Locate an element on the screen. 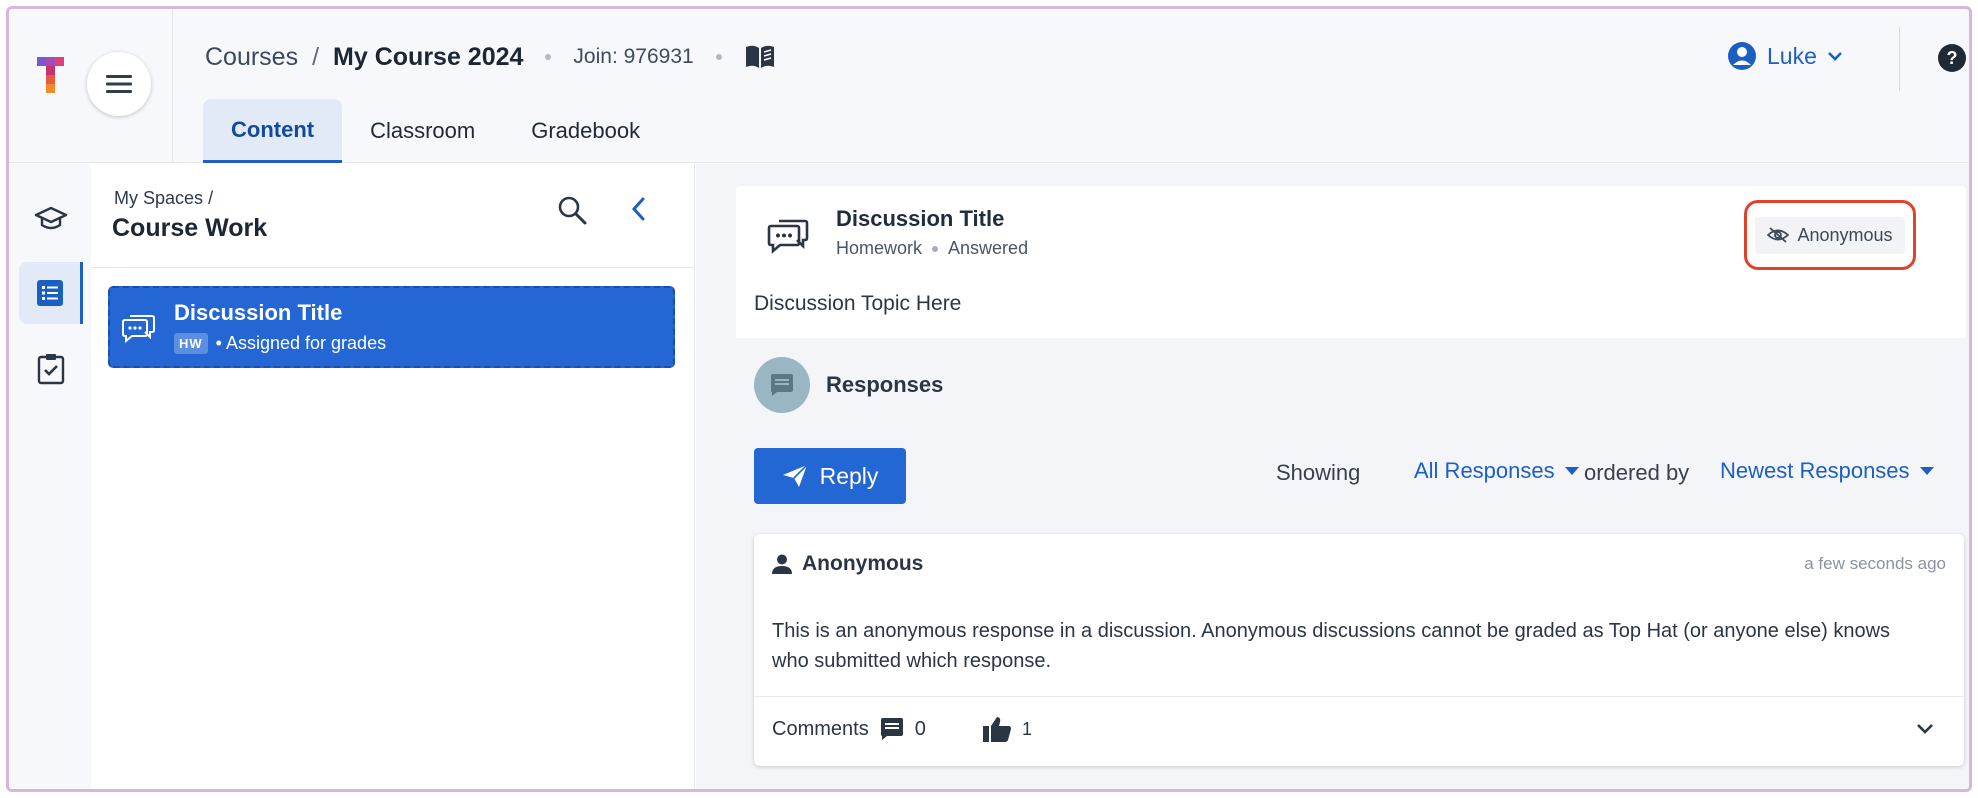 This screenshot has height=798, width=1978. user-menu: Luke is located at coordinates (1785, 56).